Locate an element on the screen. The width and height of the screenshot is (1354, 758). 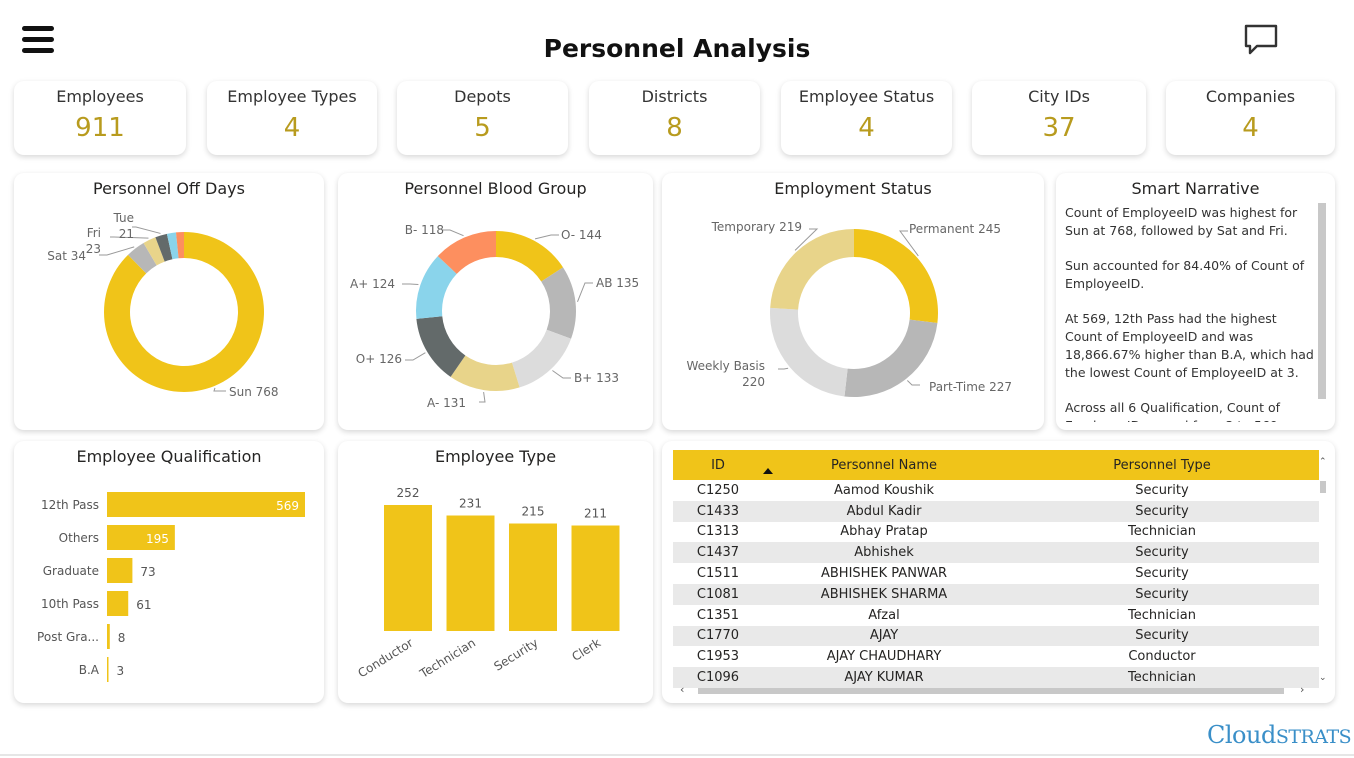
table-row: C1437 Abhishek Security is located at coordinates (996, 553).